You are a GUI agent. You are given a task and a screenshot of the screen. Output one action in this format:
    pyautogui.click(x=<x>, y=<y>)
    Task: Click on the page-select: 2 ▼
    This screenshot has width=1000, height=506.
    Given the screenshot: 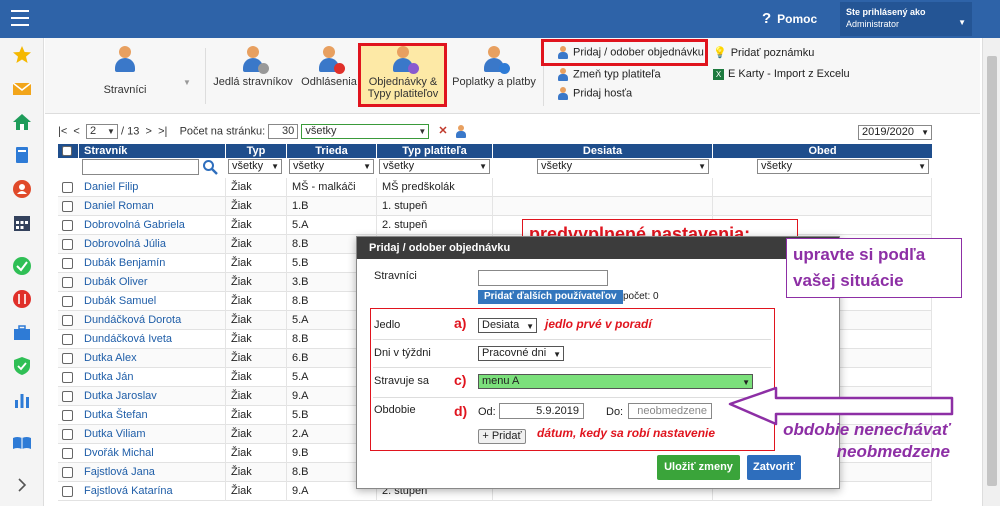 What is the action you would take?
    pyautogui.click(x=101, y=131)
    